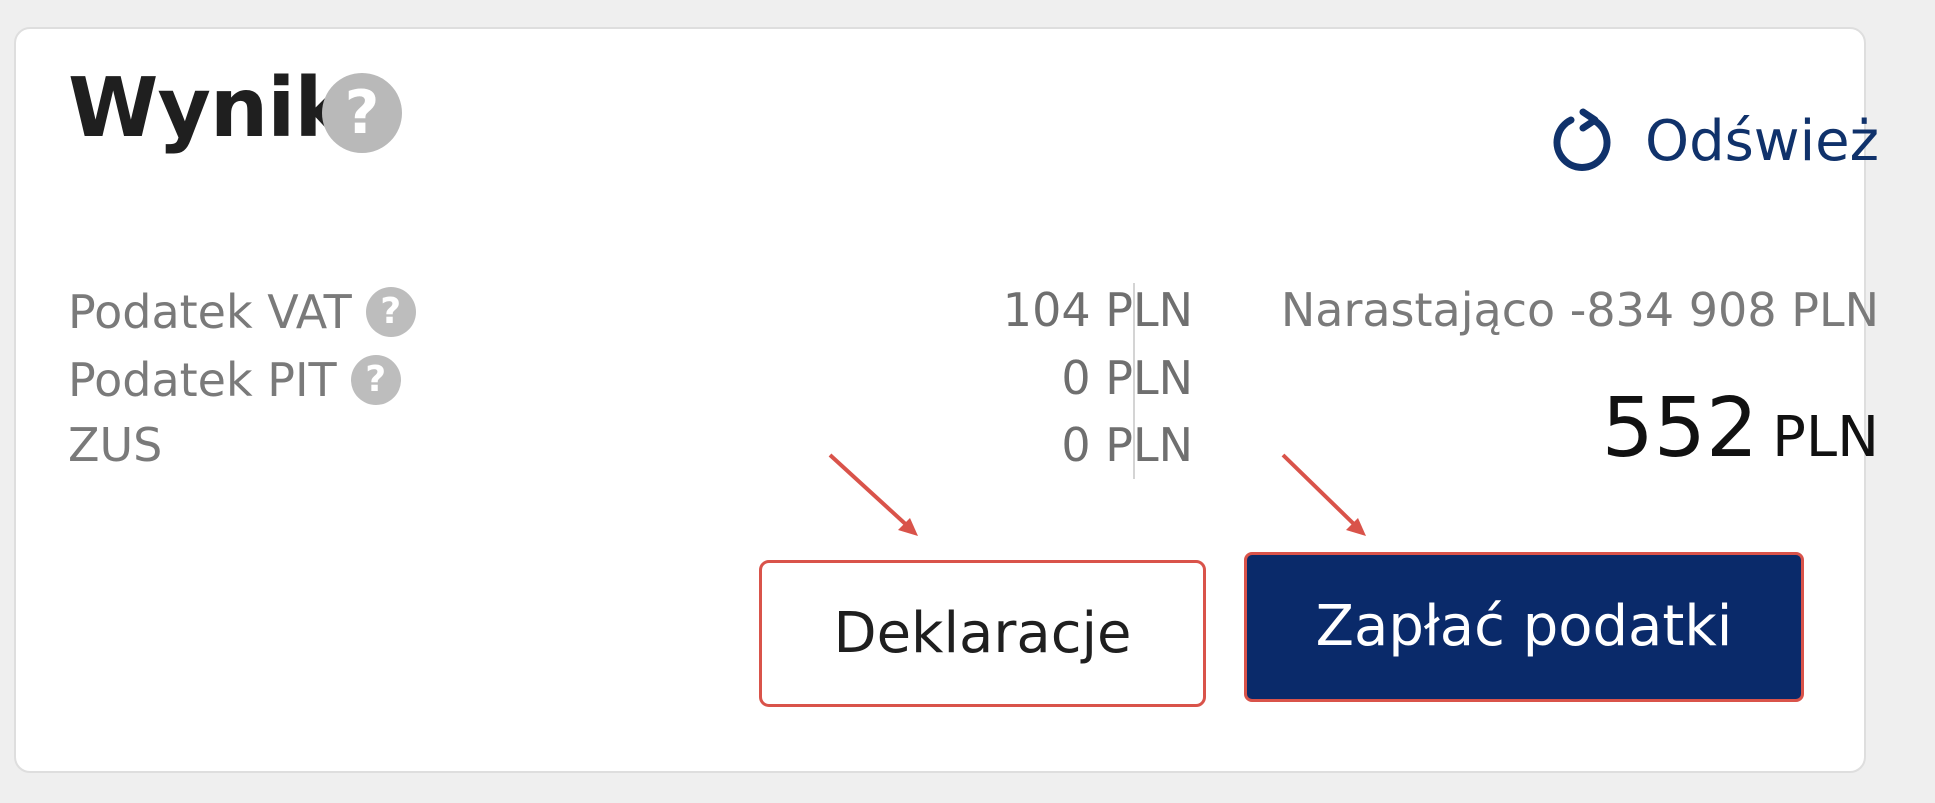  Describe the element at coordinates (208, 108) in the screenshot. I see `card-title: Wynik` at that location.